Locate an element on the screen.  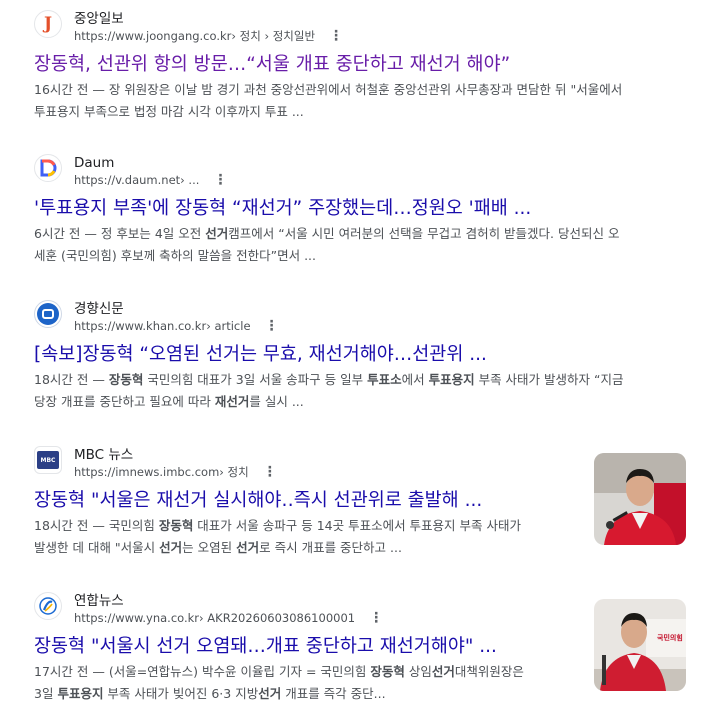
url-breadcrumb: › AKR20260603086100001 is located at coordinates (277, 618).